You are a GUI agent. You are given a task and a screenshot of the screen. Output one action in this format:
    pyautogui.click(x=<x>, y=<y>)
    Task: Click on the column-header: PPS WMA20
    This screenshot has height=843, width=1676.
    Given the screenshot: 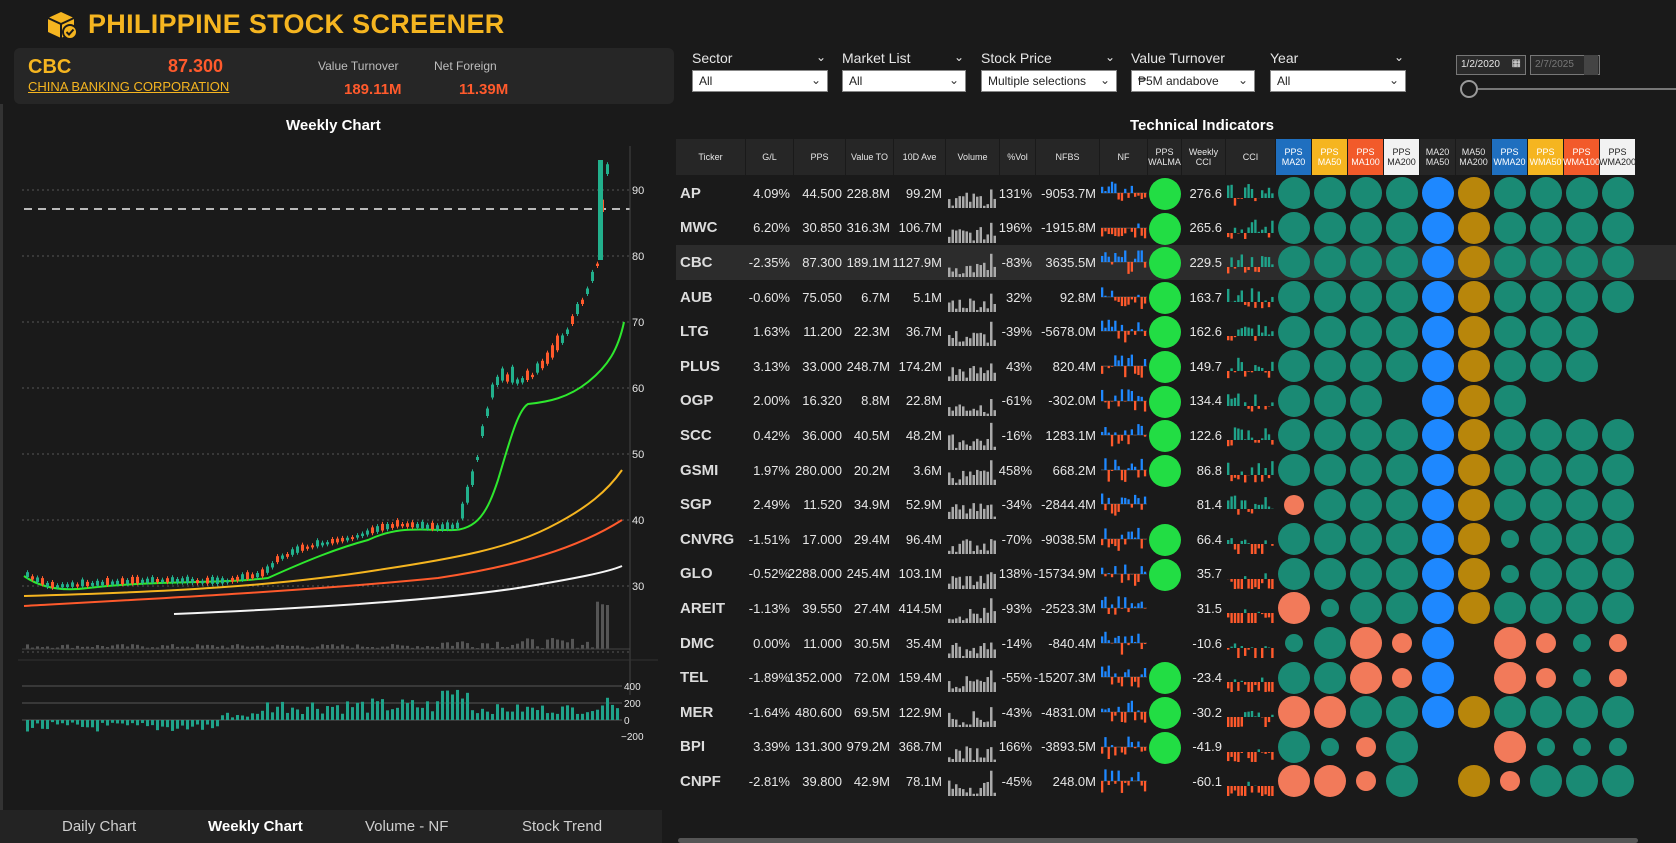 What is the action you would take?
    pyautogui.click(x=1510, y=157)
    